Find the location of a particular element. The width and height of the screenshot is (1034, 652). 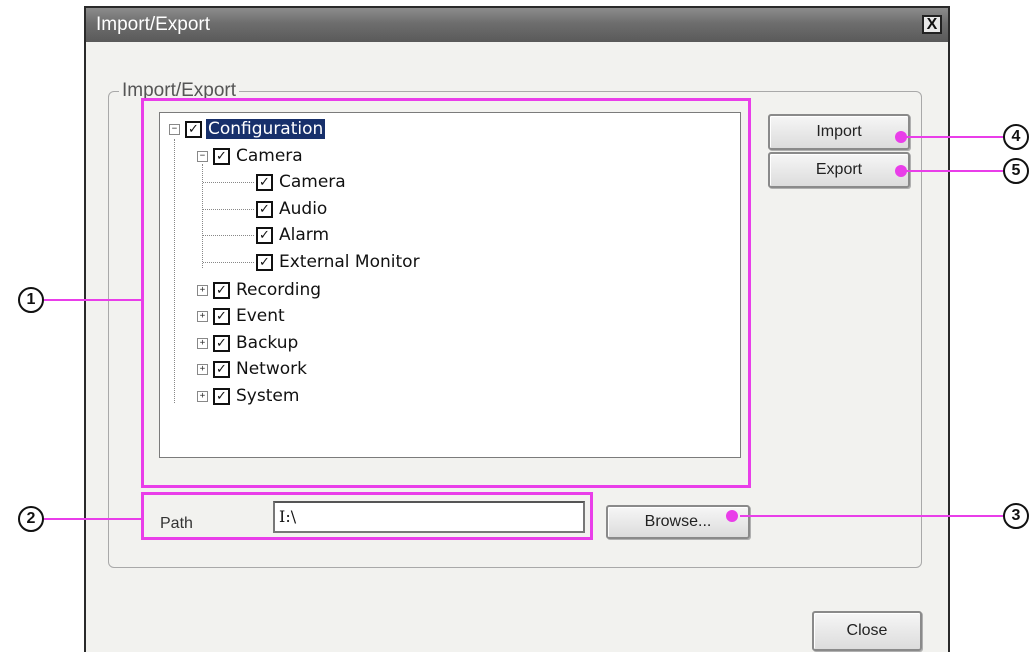

callout-1: 1 is located at coordinates (31, 300).